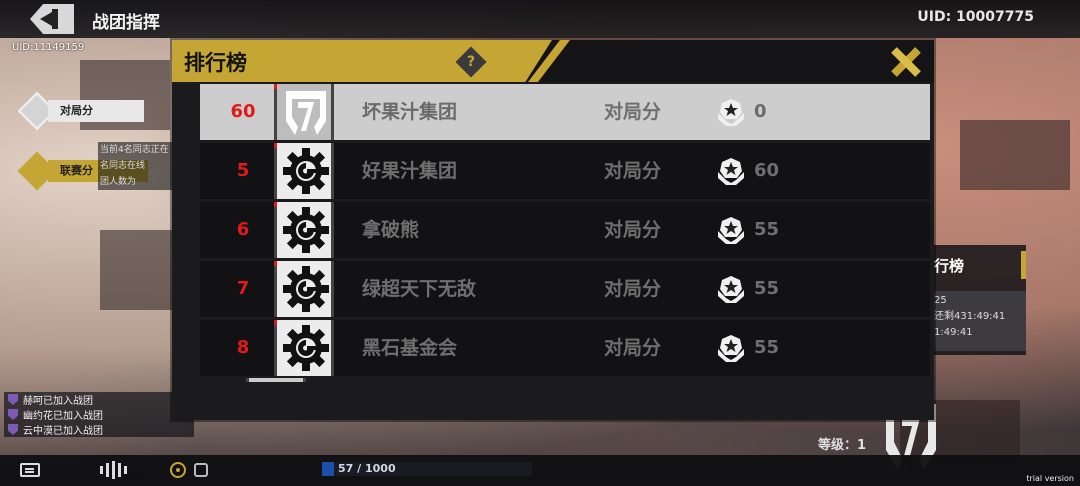 Image resolution: width=1080 pixels, height=486 pixels. What do you see at coordinates (906, 62) in the screenshot?
I see `close-button` at bounding box center [906, 62].